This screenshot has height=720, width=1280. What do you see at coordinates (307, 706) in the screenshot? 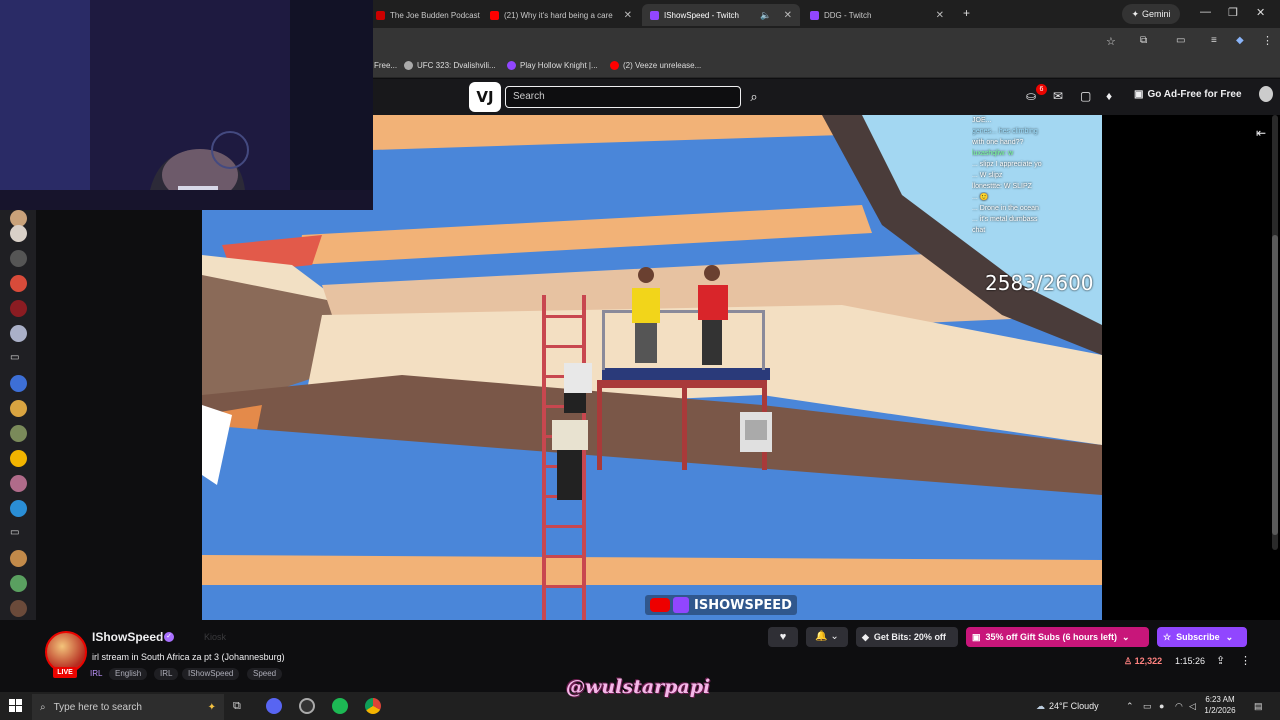
I see `obs-icon` at bounding box center [307, 706].